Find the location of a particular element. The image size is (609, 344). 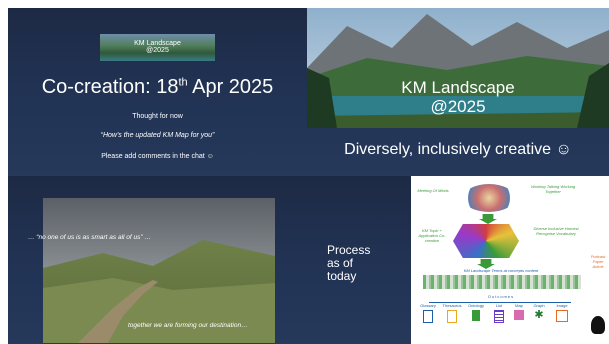

hero-year: @2025 is located at coordinates (458, 106).